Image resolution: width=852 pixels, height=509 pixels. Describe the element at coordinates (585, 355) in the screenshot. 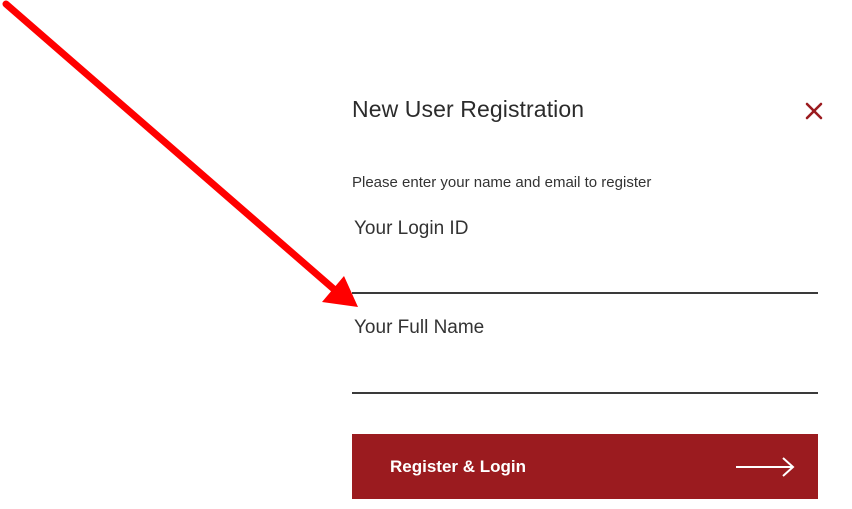

I see `full-name-field: Your Full Name` at that location.